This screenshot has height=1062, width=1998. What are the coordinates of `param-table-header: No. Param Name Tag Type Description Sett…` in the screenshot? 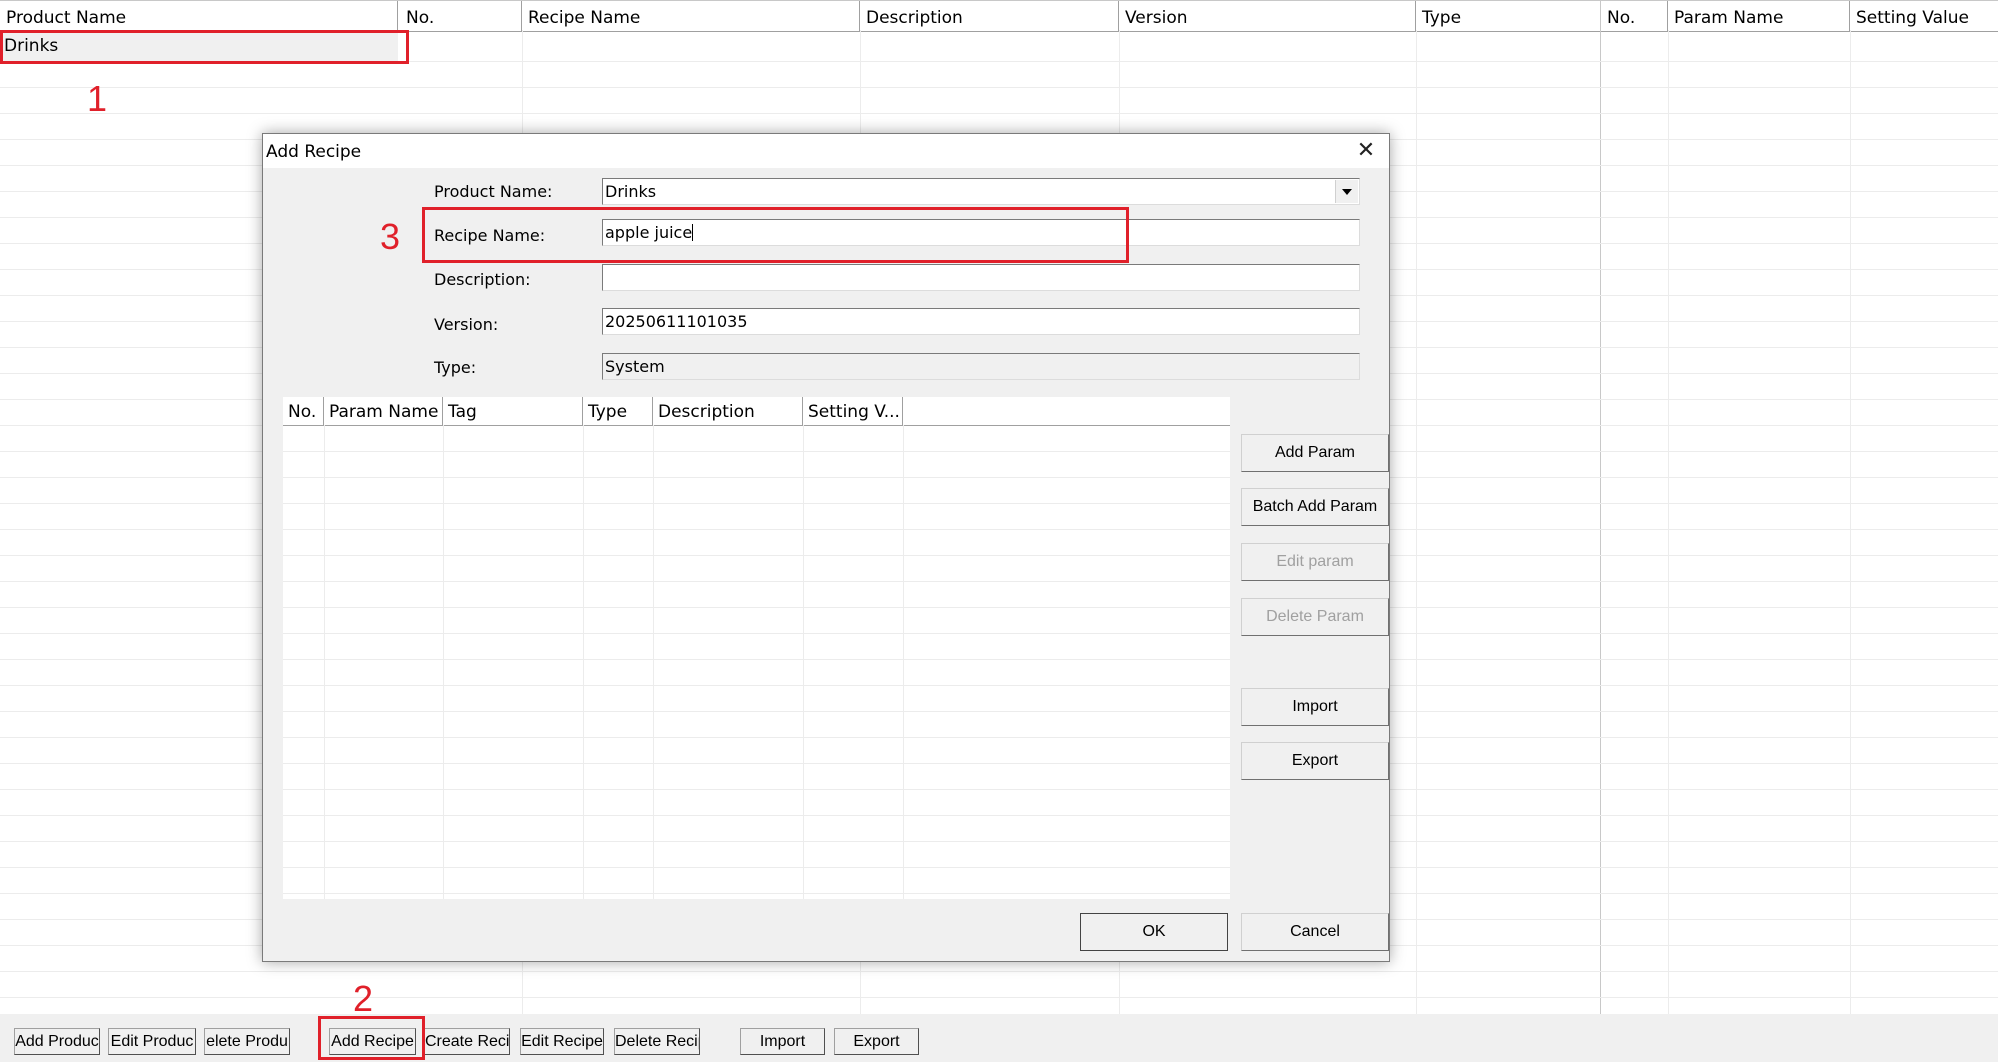 It's located at (756, 411).